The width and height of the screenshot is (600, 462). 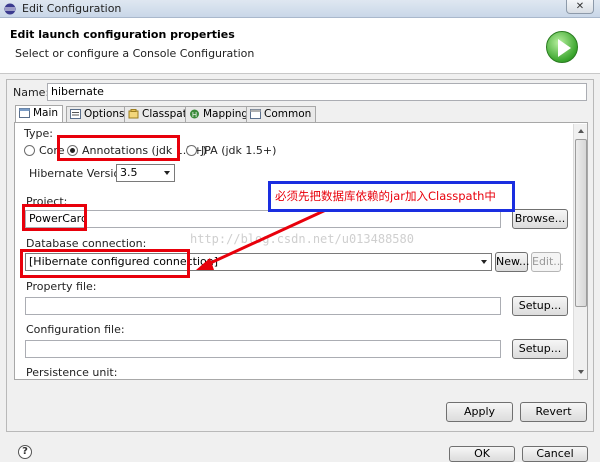 I want to click on cancel-button: Cancel, so click(x=555, y=454).